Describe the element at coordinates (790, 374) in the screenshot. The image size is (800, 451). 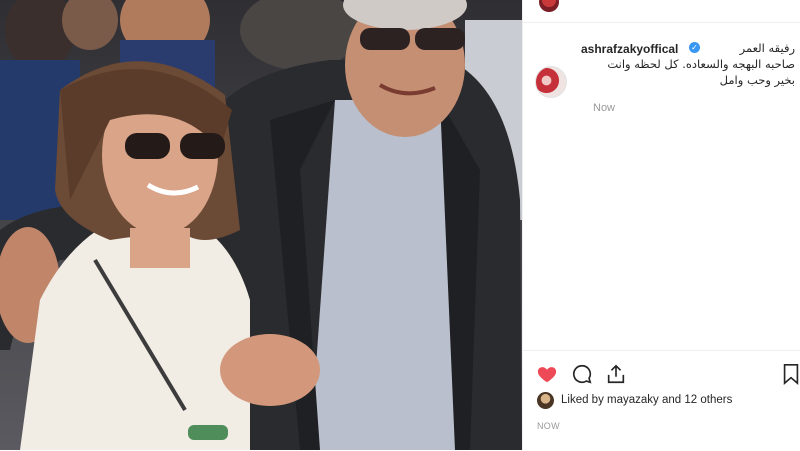
I see `save-icon` at that location.